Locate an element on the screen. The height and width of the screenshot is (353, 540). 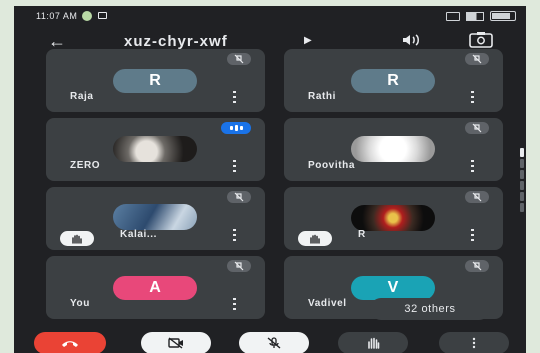
hand-icon is located at coordinates (374, 343).